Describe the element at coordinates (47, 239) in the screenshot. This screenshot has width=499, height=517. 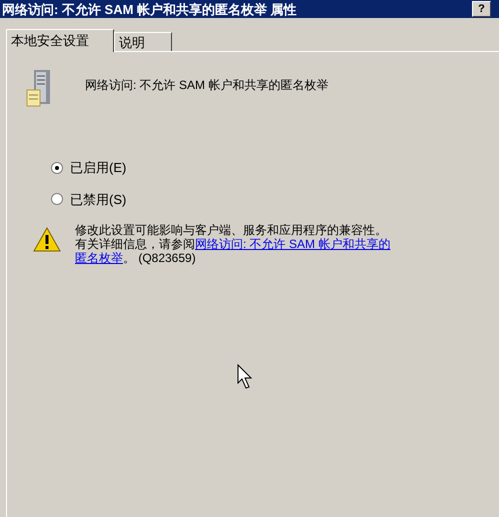
I see `warning-icon` at that location.